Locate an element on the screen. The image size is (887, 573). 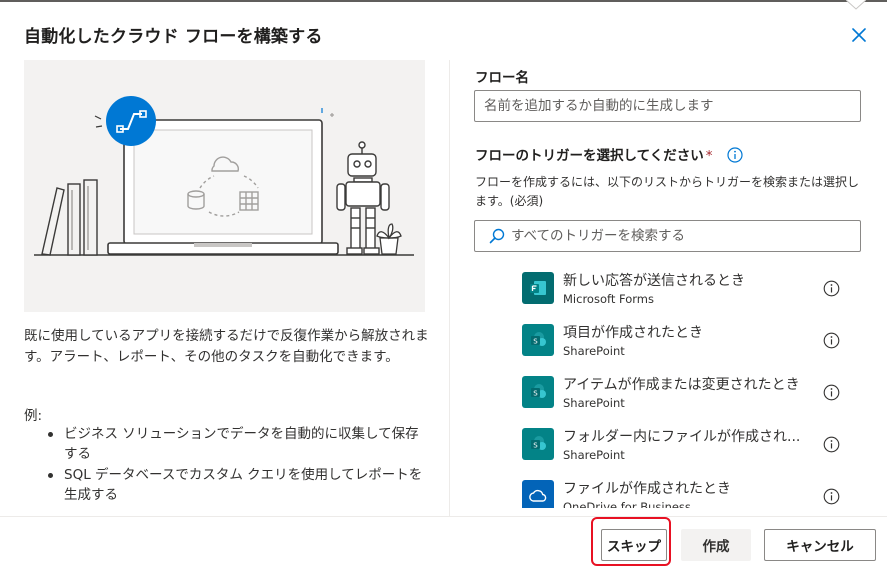
laptop-illustration is located at coordinates (224, 176).